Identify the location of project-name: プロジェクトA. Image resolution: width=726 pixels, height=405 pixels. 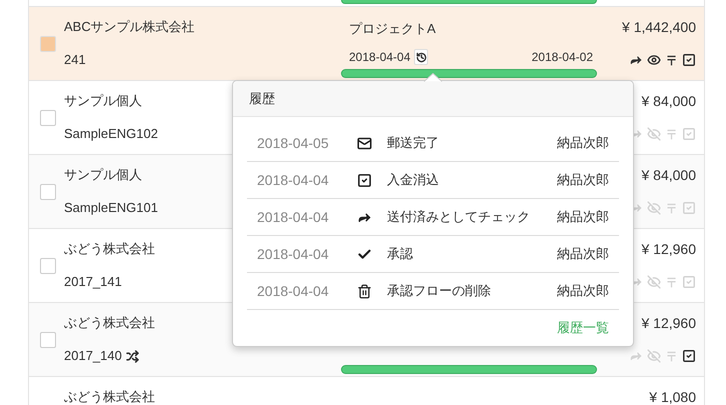
(392, 28).